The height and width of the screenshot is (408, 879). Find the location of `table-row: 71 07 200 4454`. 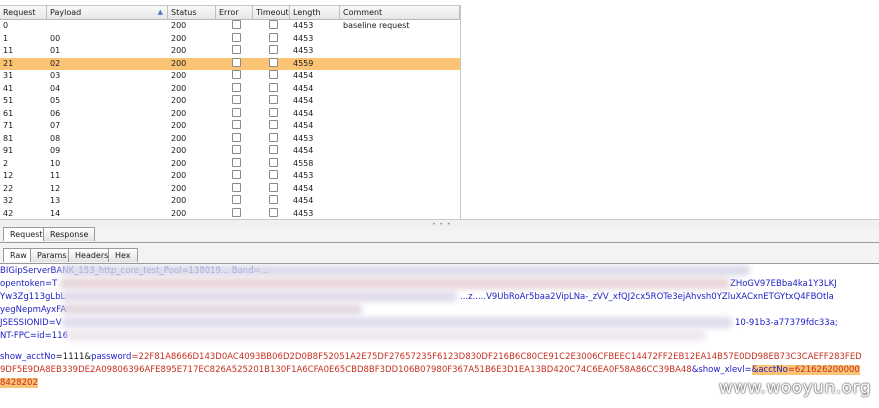

table-row: 71 07 200 4454 is located at coordinates (230, 126).